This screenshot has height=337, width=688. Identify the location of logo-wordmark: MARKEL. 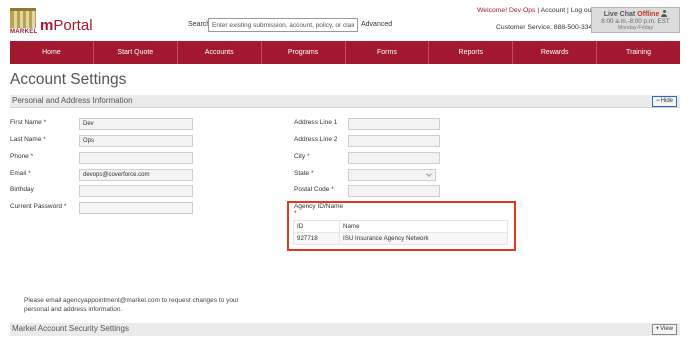
(24, 32).